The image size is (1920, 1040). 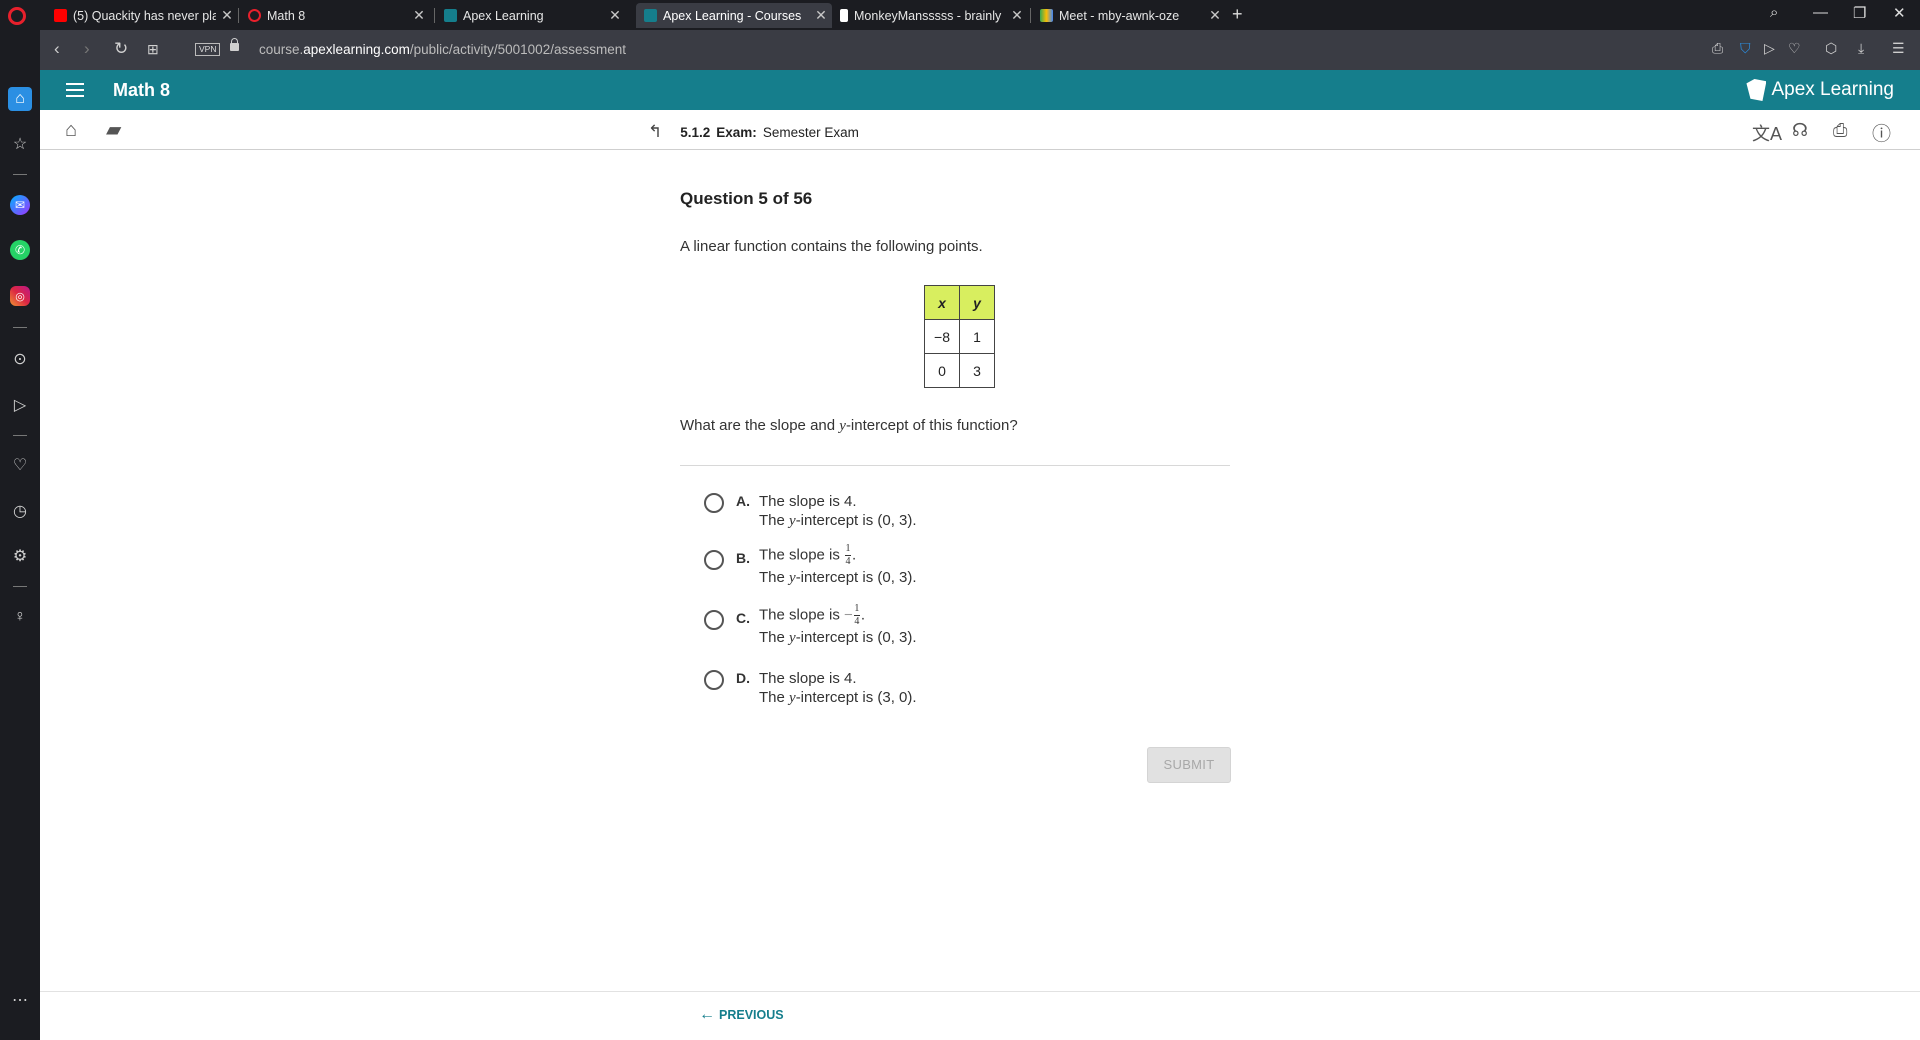 I want to click on apex-logo: Apex Learning, so click(x=1820, y=90).